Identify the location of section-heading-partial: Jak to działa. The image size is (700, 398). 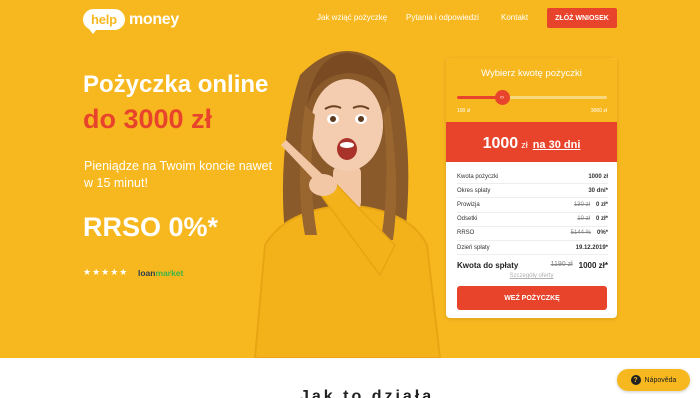
(367, 393).